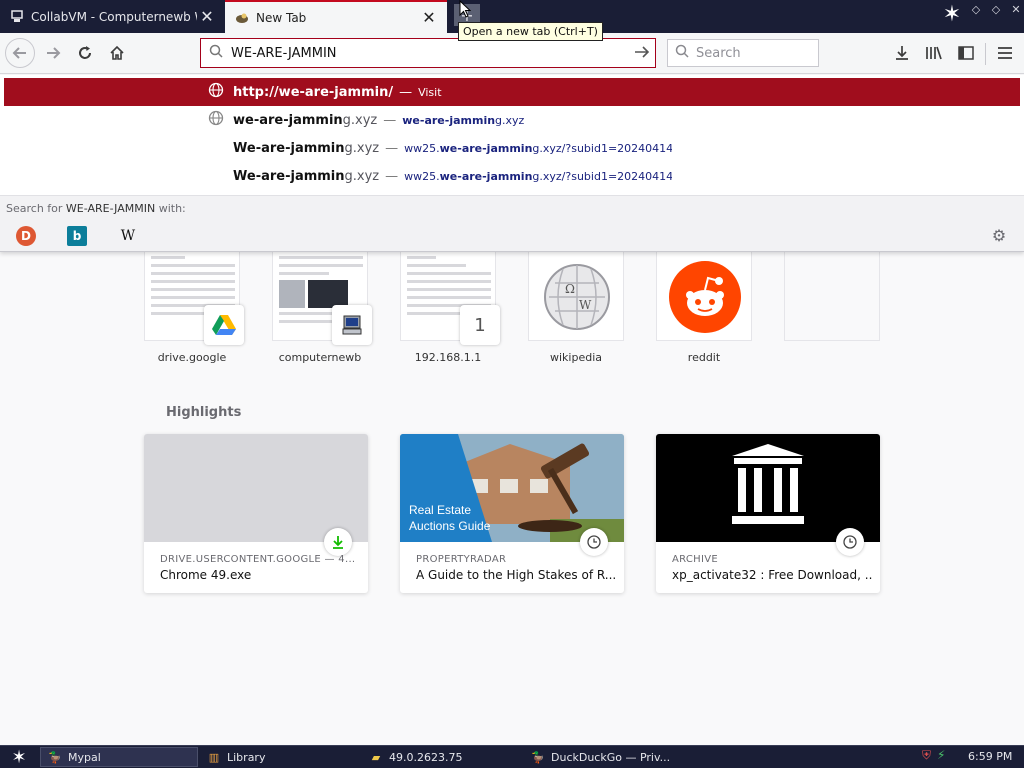 The image size is (1024, 768). What do you see at coordinates (204, 412) in the screenshot?
I see `highlights-heading: Highlights` at bounding box center [204, 412].